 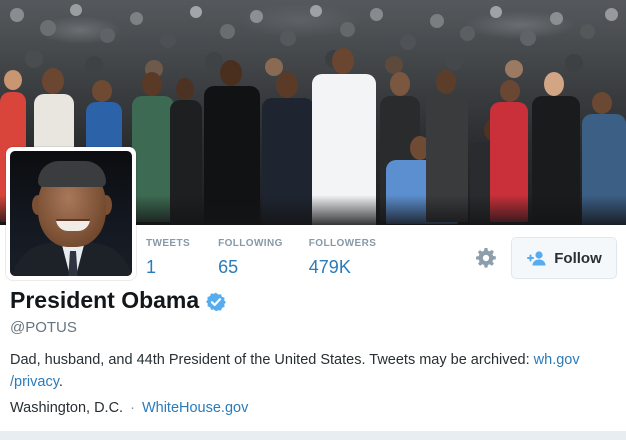 I want to click on stat-tweets: TWEETS 1, so click(x=168, y=258).